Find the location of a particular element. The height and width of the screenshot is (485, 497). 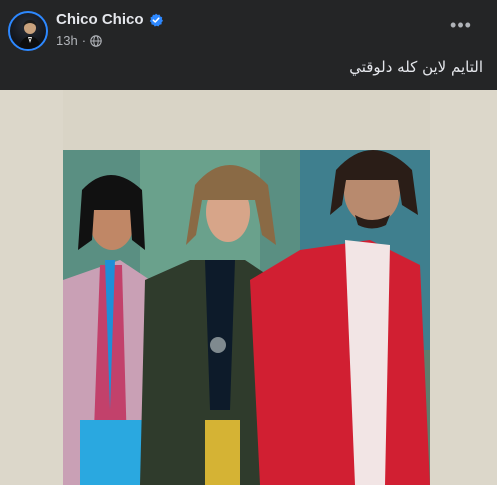

more-options-icon: ••• is located at coordinates (461, 25).